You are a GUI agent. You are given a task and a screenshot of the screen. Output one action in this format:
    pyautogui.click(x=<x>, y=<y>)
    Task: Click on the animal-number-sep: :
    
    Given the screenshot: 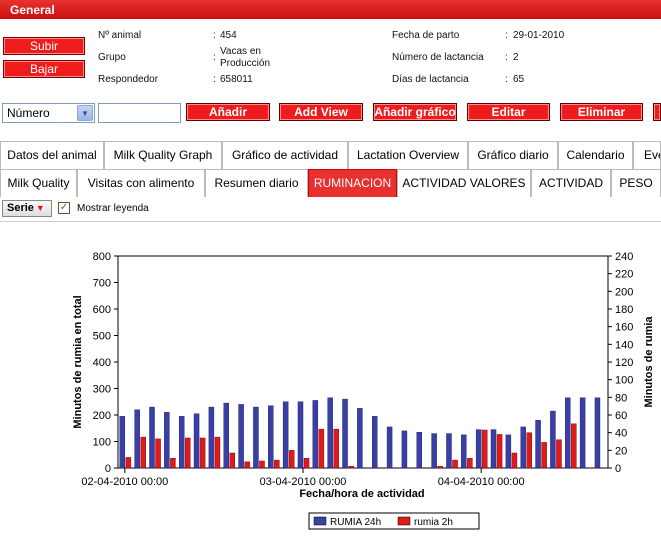 What is the action you would take?
    pyautogui.click(x=214, y=35)
    